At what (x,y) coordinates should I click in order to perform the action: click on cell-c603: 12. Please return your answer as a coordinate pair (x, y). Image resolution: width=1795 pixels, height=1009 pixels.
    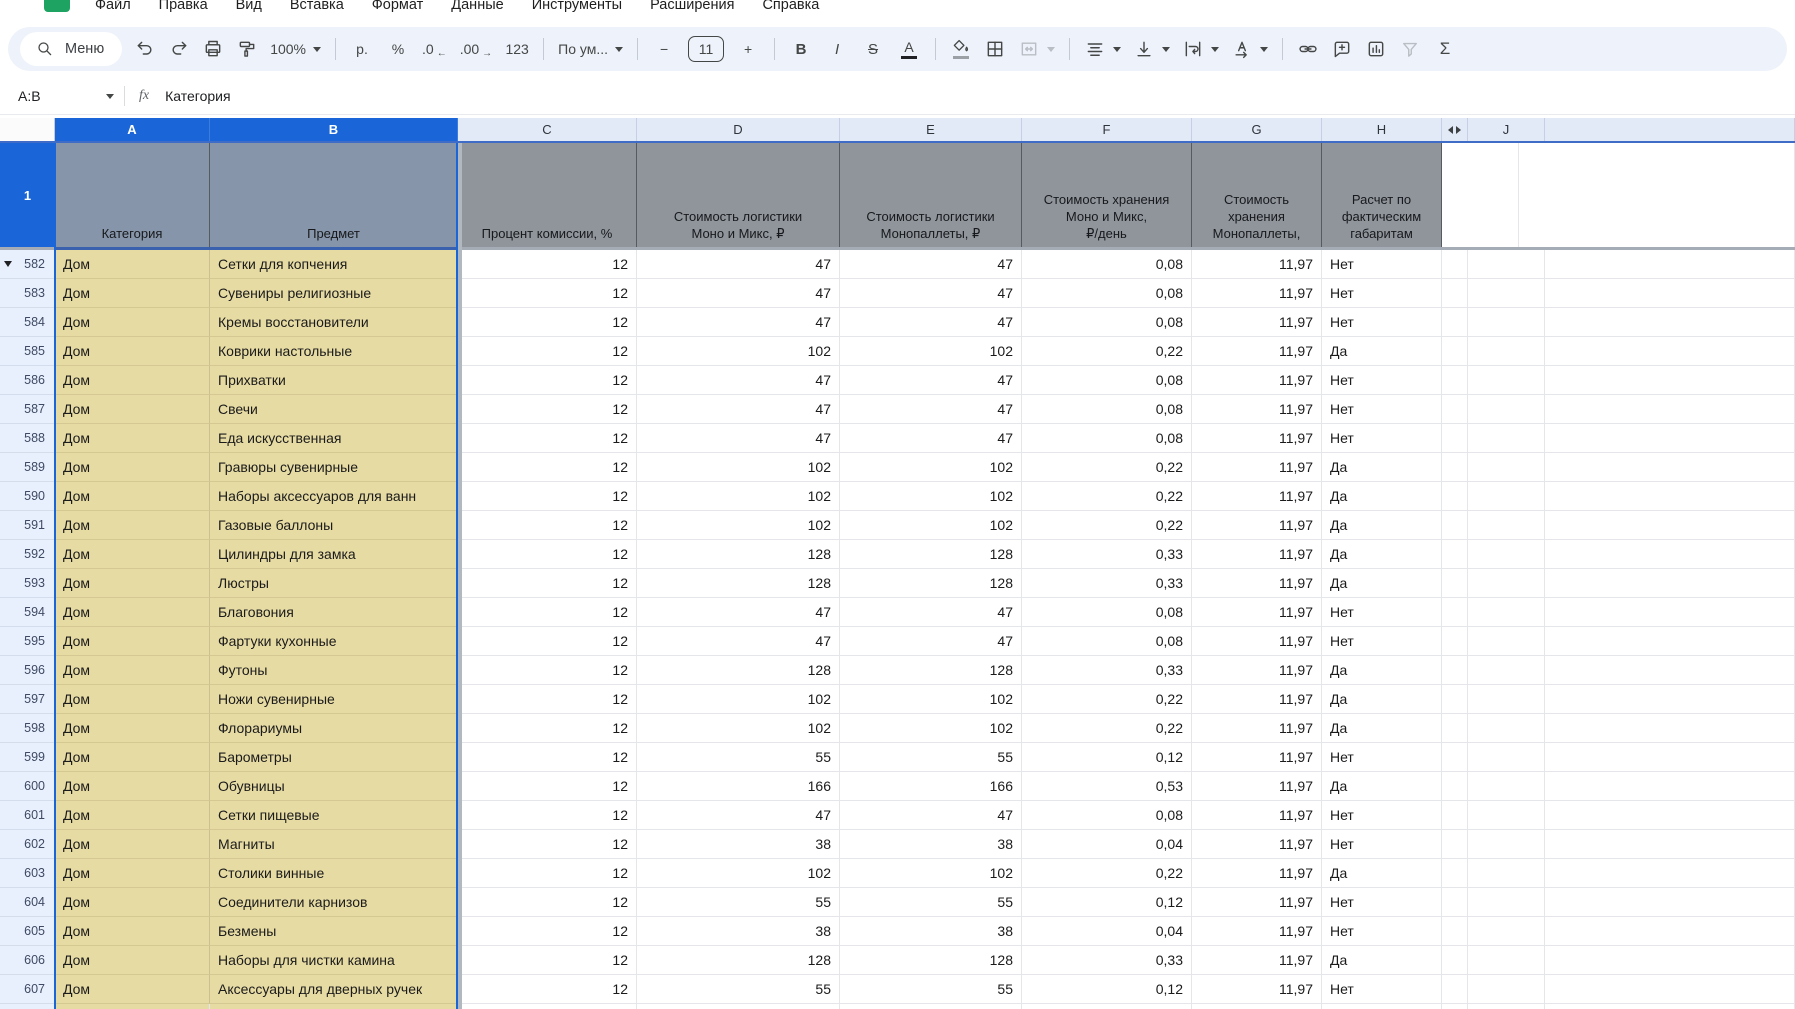
    Looking at the image, I should click on (547, 873).